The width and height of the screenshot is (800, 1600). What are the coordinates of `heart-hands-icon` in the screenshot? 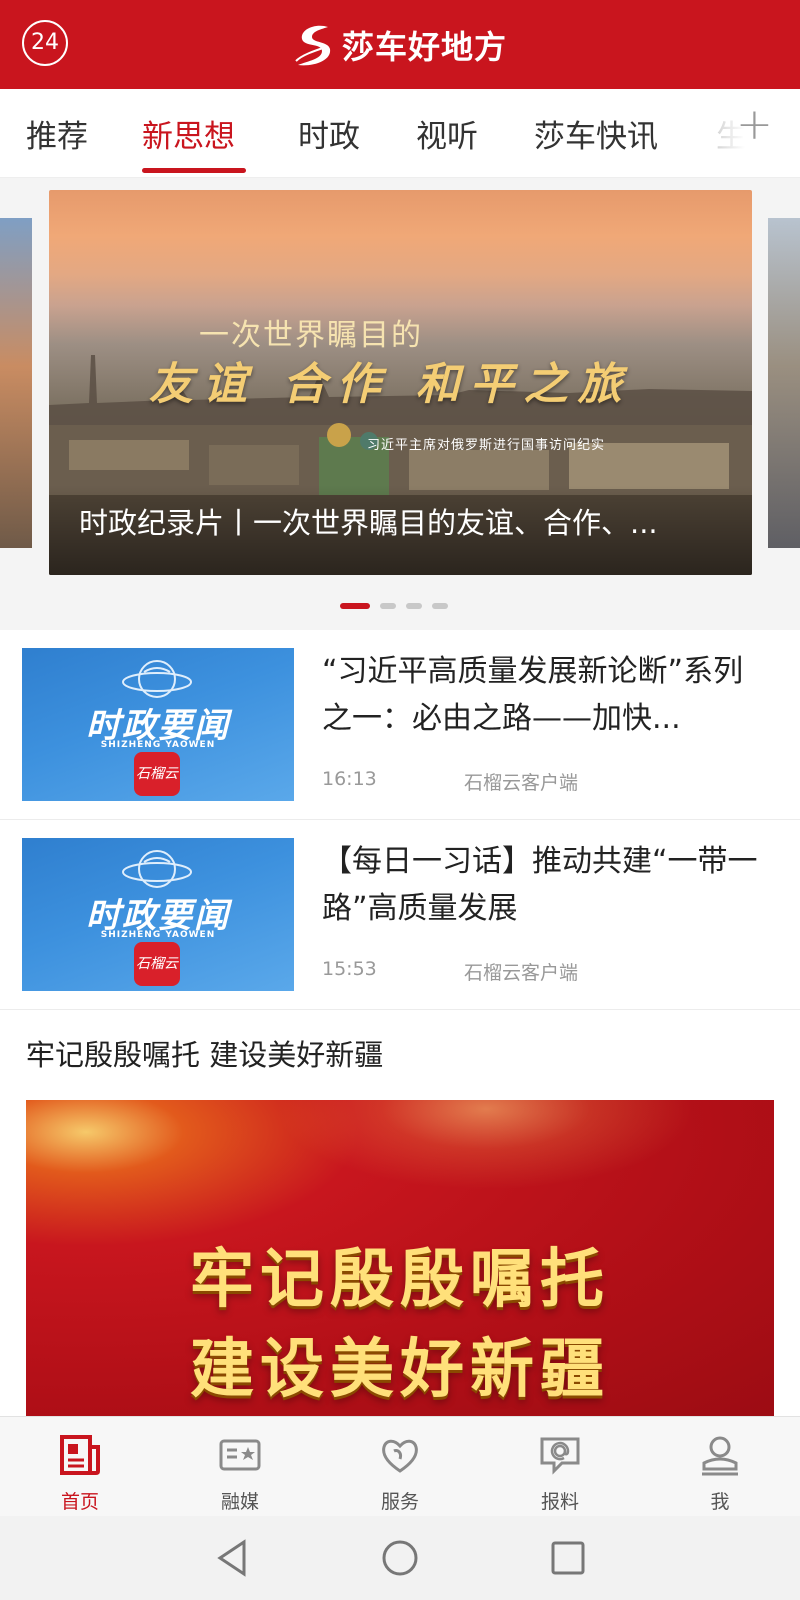 It's located at (400, 1456).